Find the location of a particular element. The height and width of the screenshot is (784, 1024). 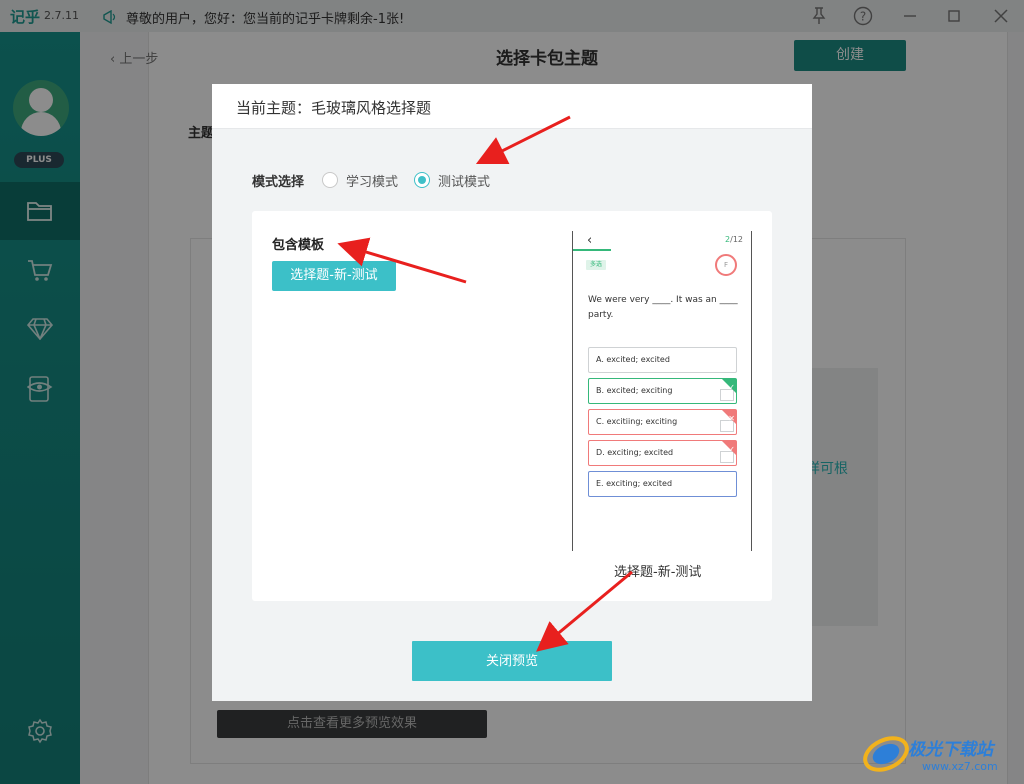

option-a: A. excited; excited is located at coordinates (662, 360).